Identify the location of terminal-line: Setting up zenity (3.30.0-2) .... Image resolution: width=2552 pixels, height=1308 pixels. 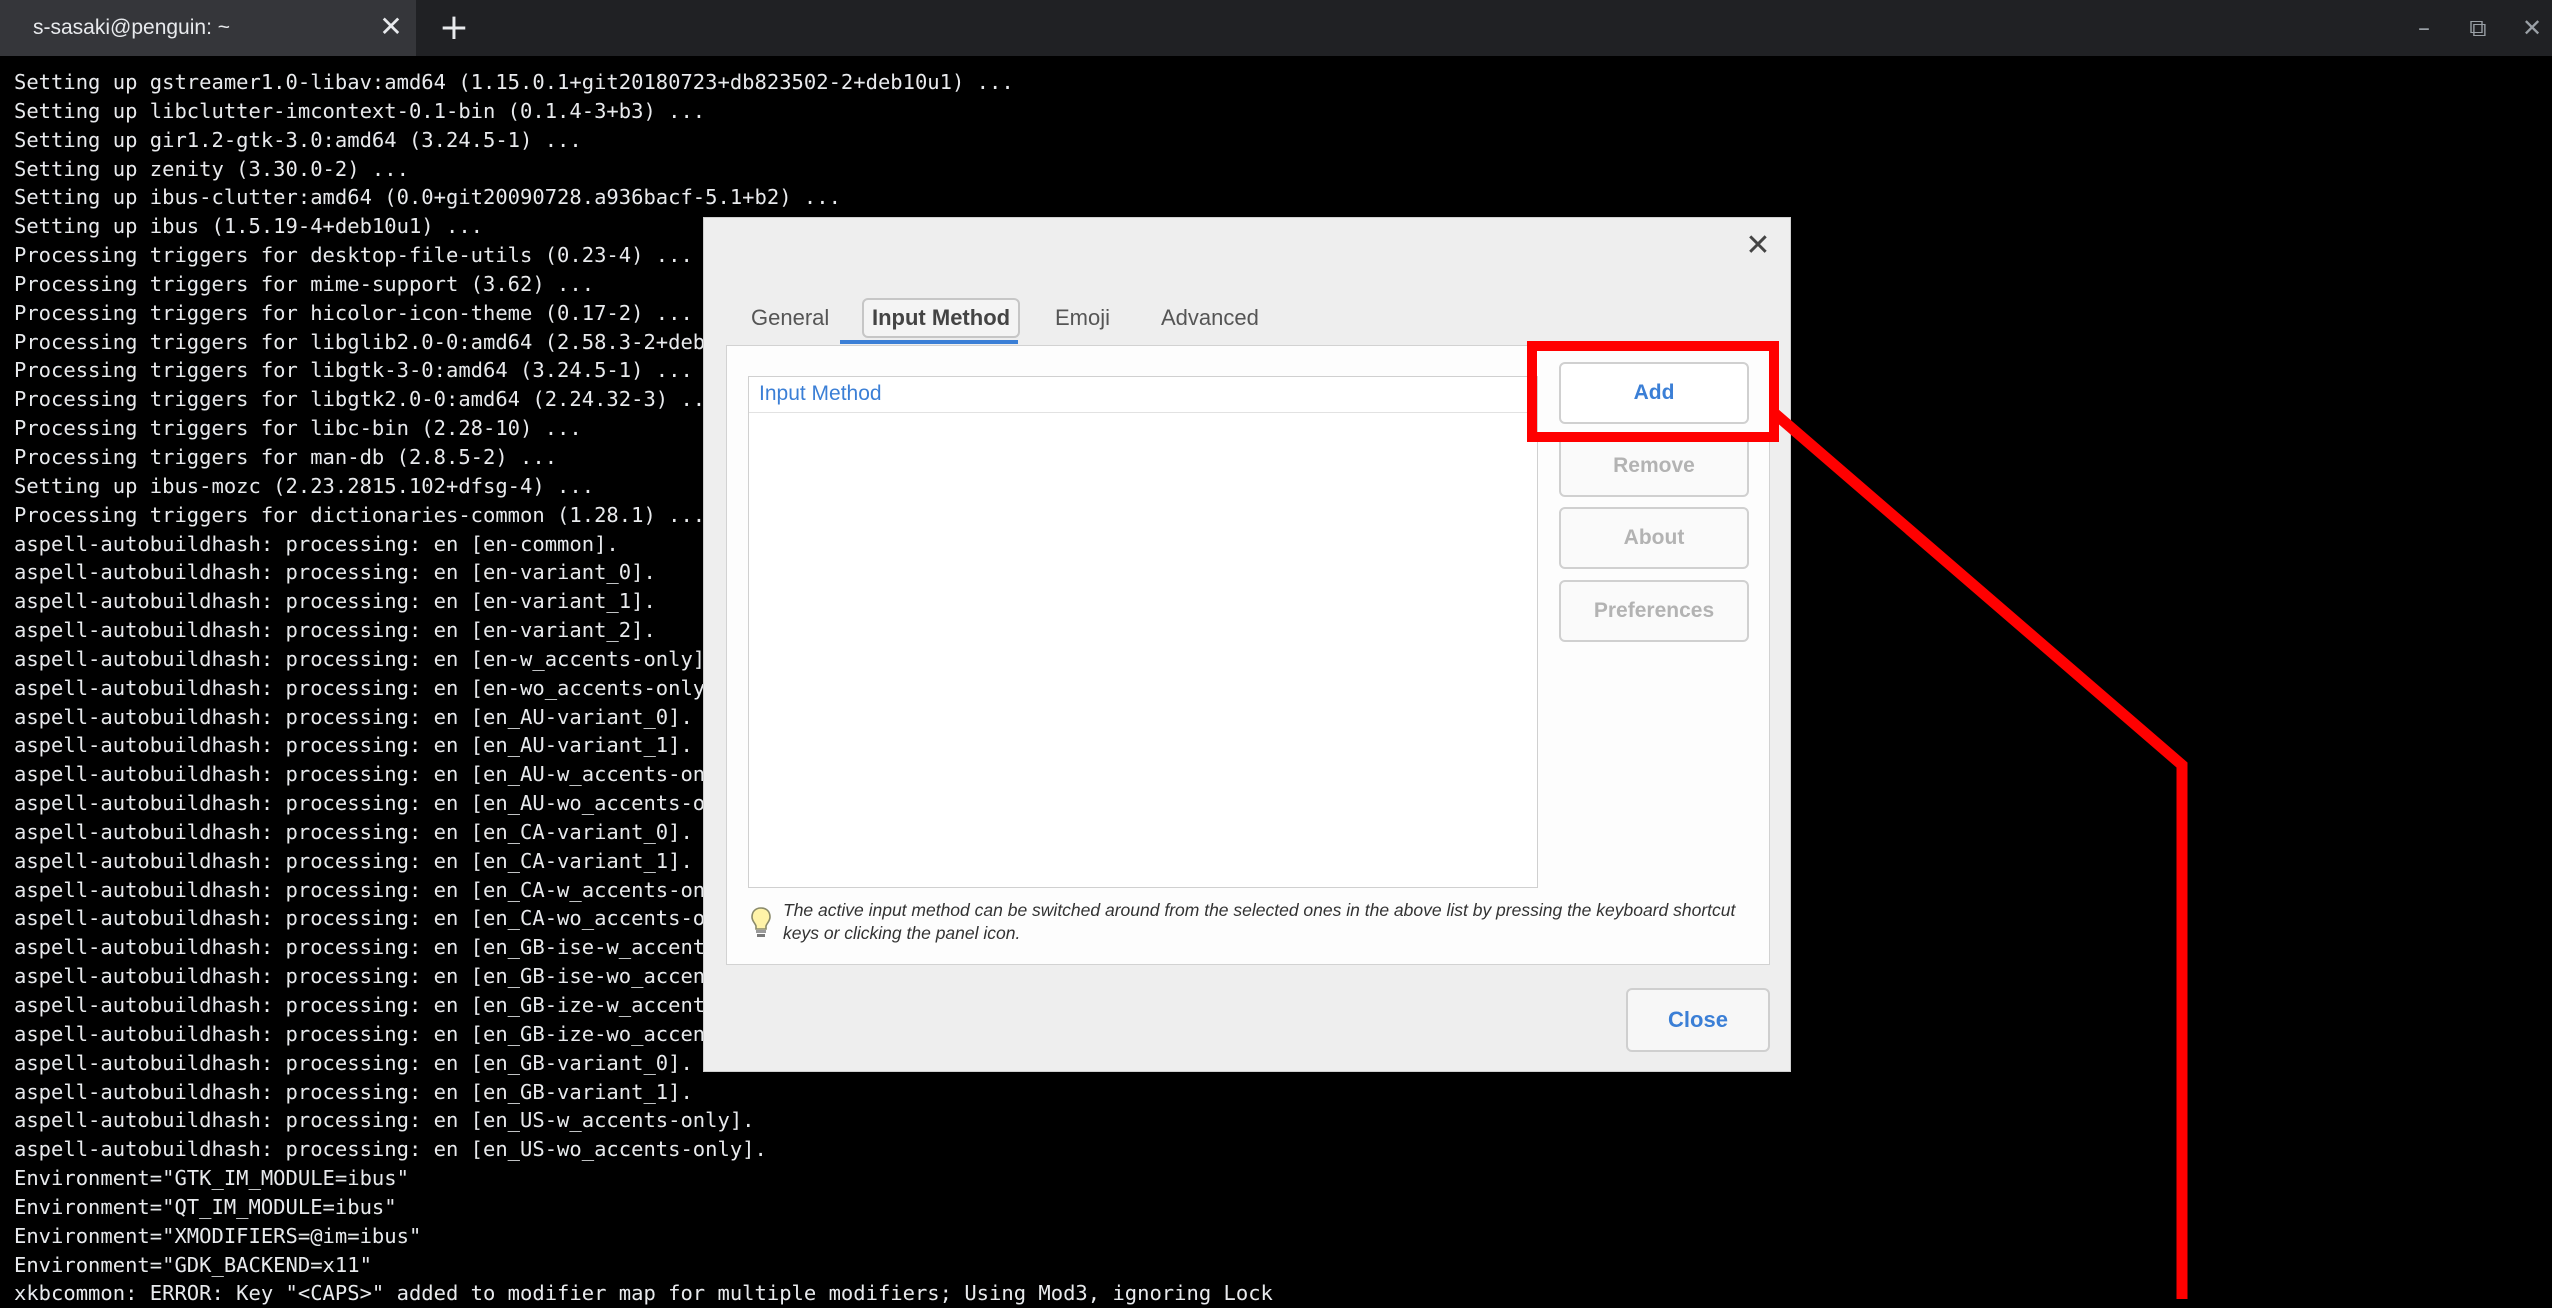
(211, 168).